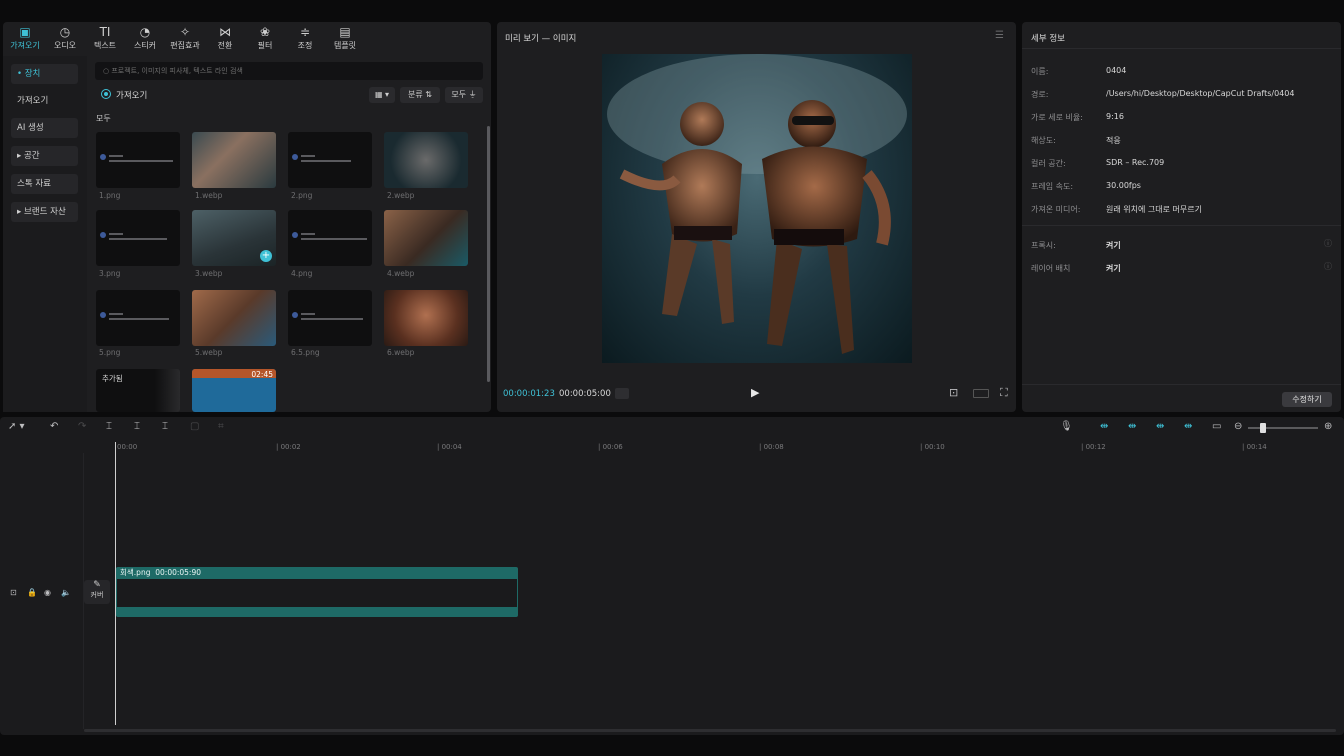 The width and height of the screenshot is (1344, 756). I want to click on zoom-in-icon: ⊕, so click(1328, 426).